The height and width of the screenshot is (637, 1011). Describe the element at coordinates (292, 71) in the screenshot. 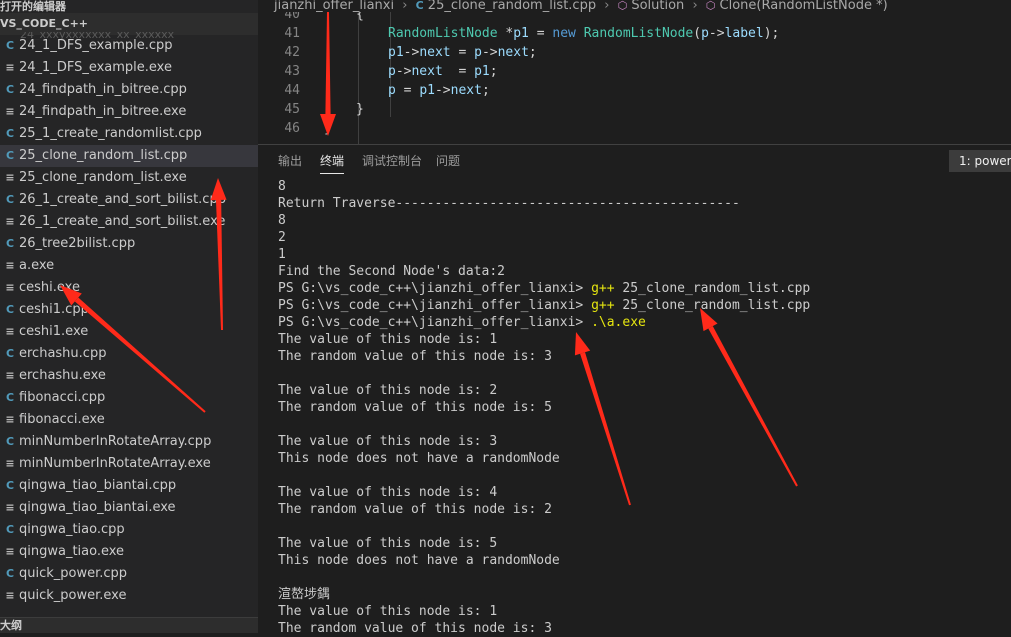

I see `line-number: 43` at that location.